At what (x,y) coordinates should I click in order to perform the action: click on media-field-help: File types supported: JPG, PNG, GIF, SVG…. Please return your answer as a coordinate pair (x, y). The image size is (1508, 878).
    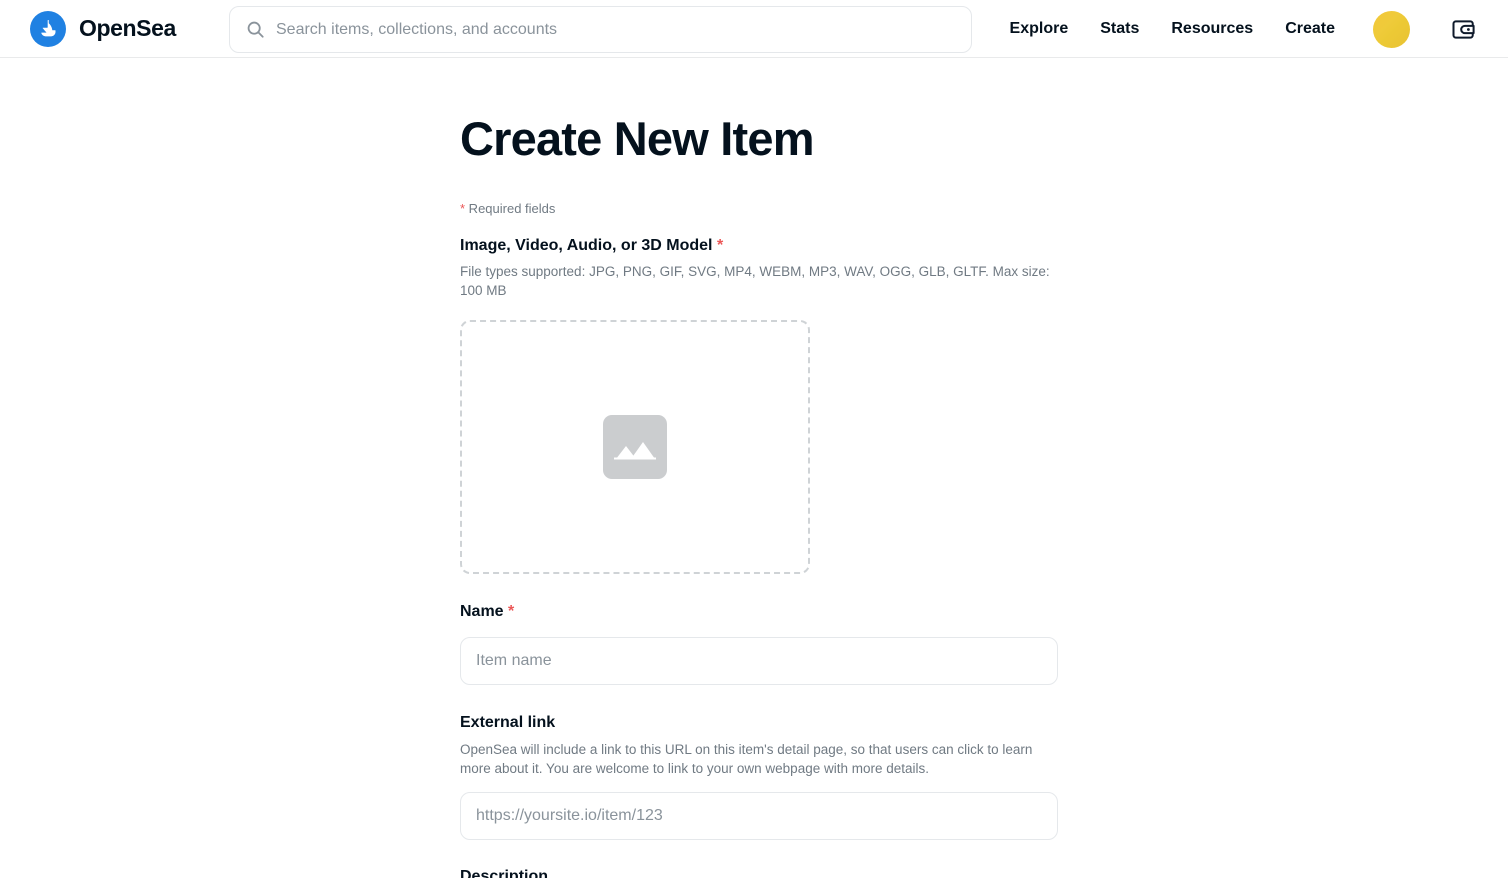
    Looking at the image, I should click on (755, 281).